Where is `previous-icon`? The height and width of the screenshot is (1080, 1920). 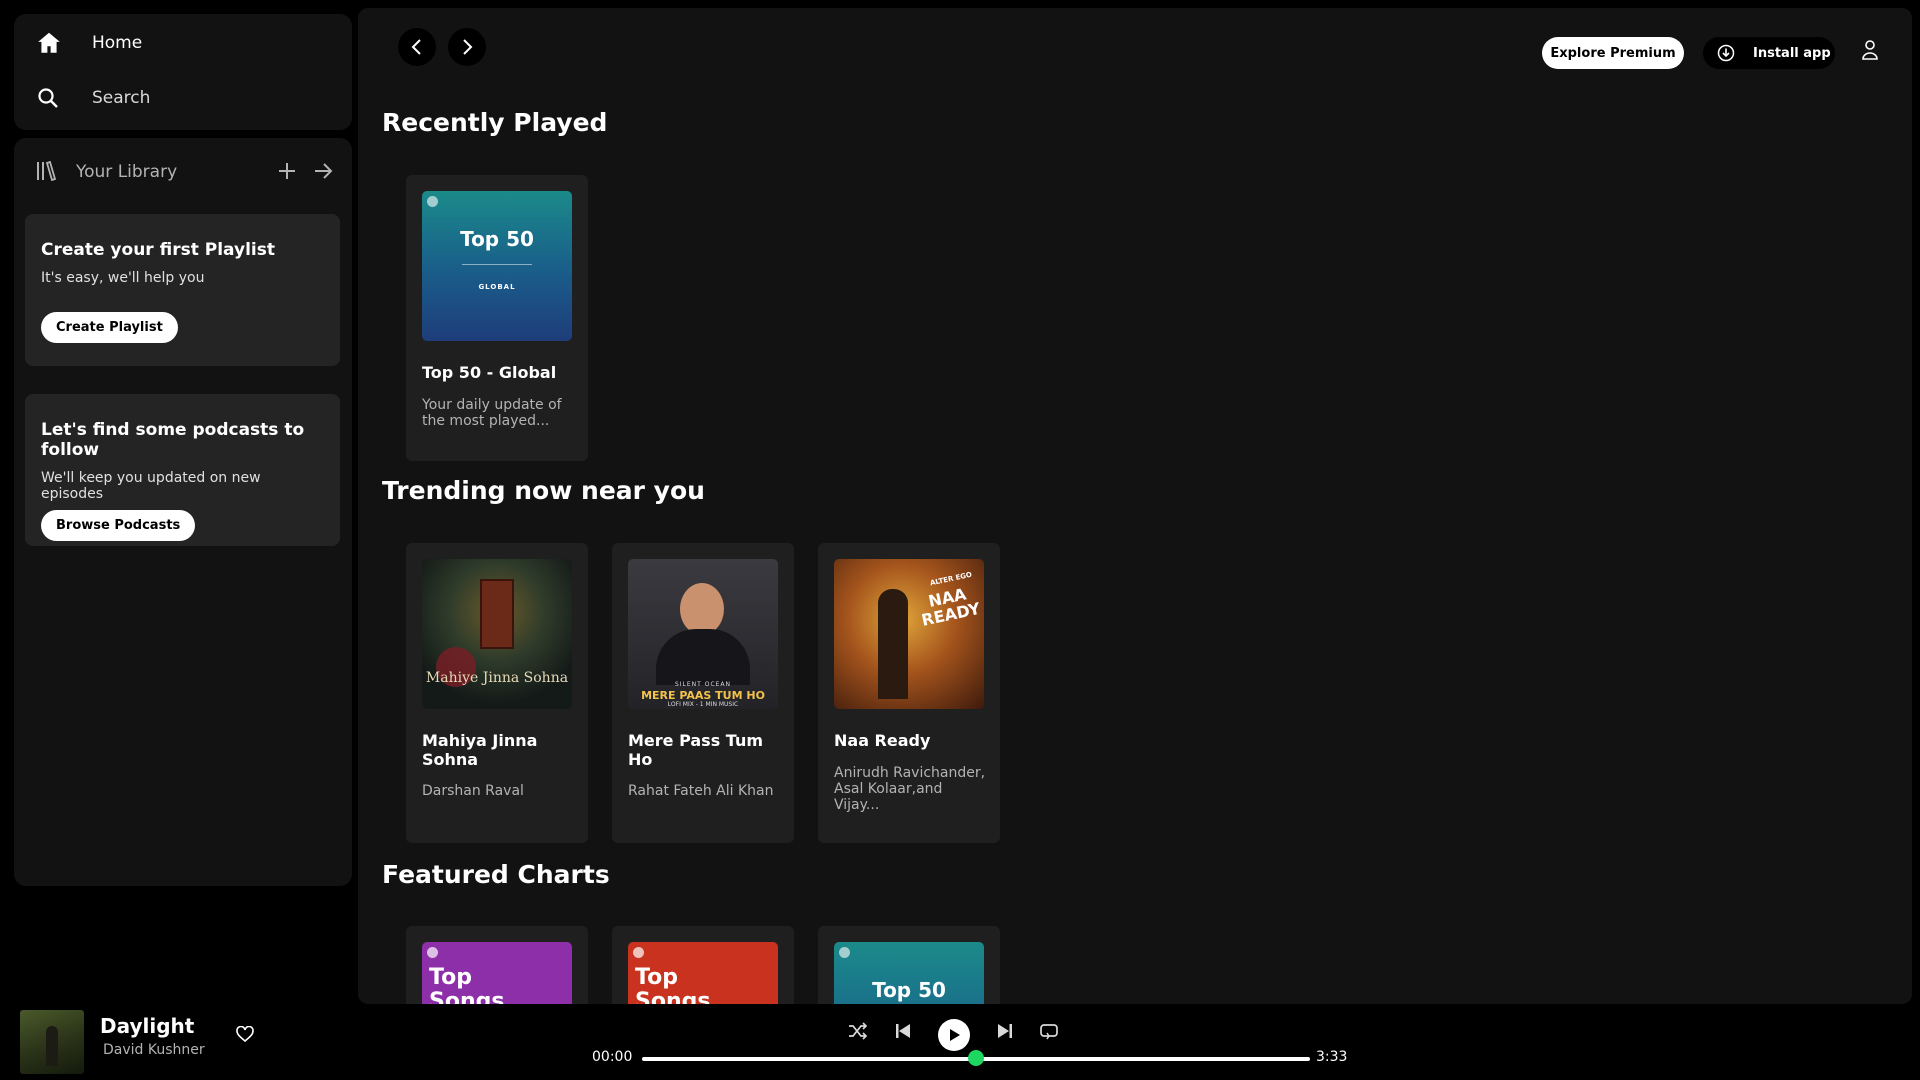
previous-icon is located at coordinates (903, 1031).